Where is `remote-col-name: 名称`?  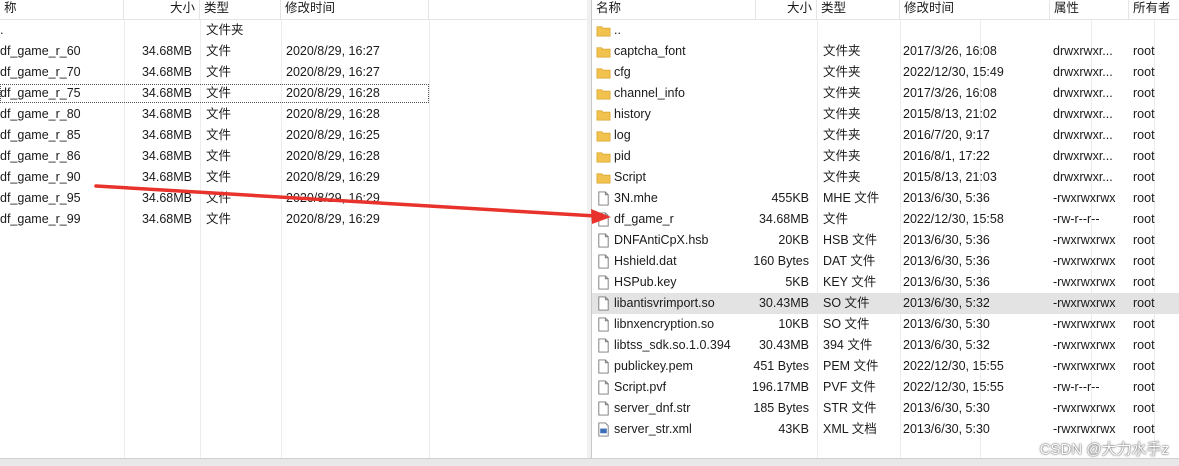 remote-col-name: 名称 is located at coordinates (674, 9).